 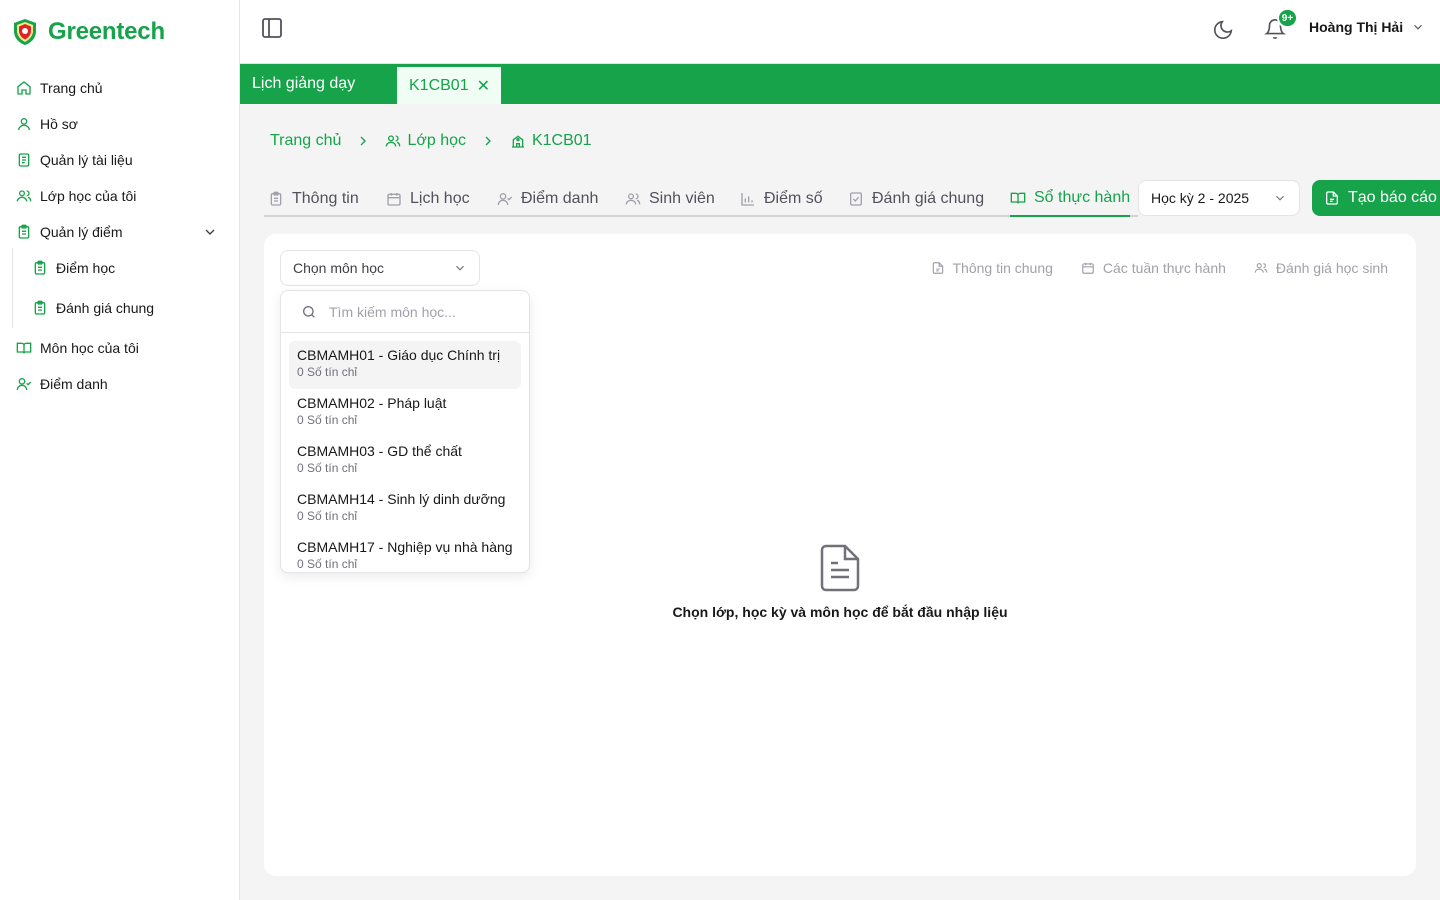 I want to click on checklist-icon, so click(x=856, y=199).